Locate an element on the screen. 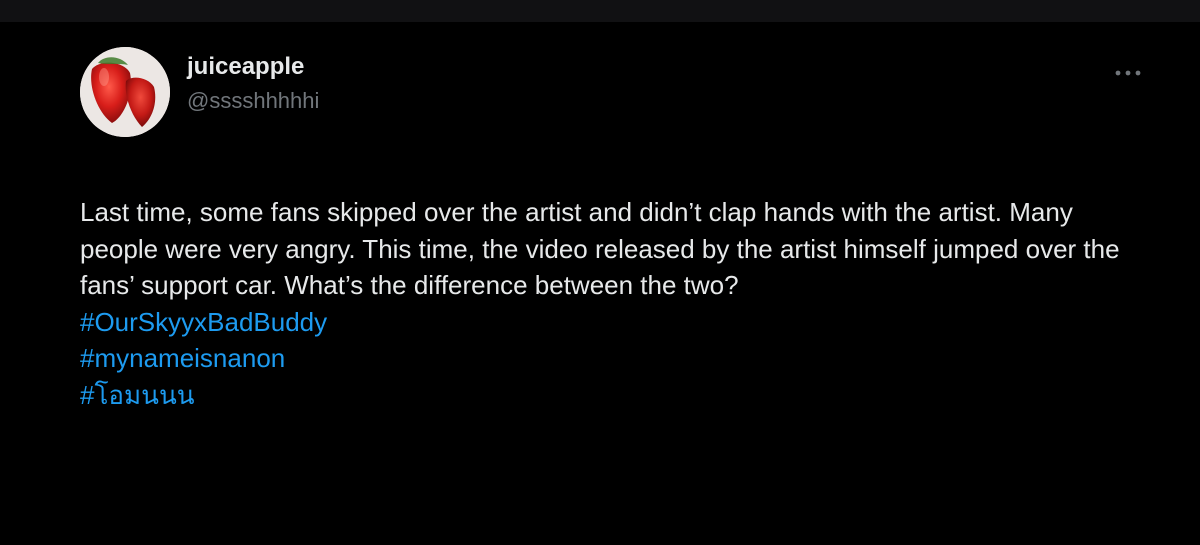  display-name: juiceapple is located at coordinates (253, 67).